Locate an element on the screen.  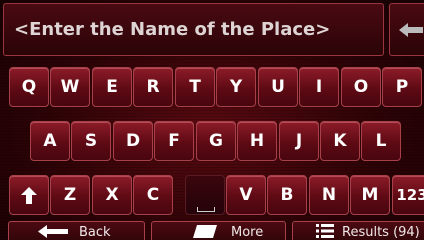
results-button: Results (94) is located at coordinates (358, 230).